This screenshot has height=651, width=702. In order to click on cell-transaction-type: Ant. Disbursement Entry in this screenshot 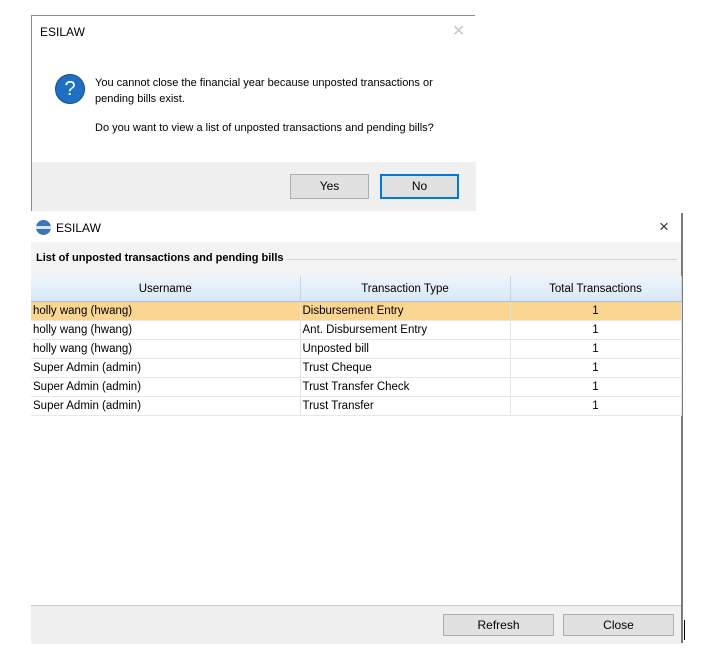, I will do `click(405, 330)`.